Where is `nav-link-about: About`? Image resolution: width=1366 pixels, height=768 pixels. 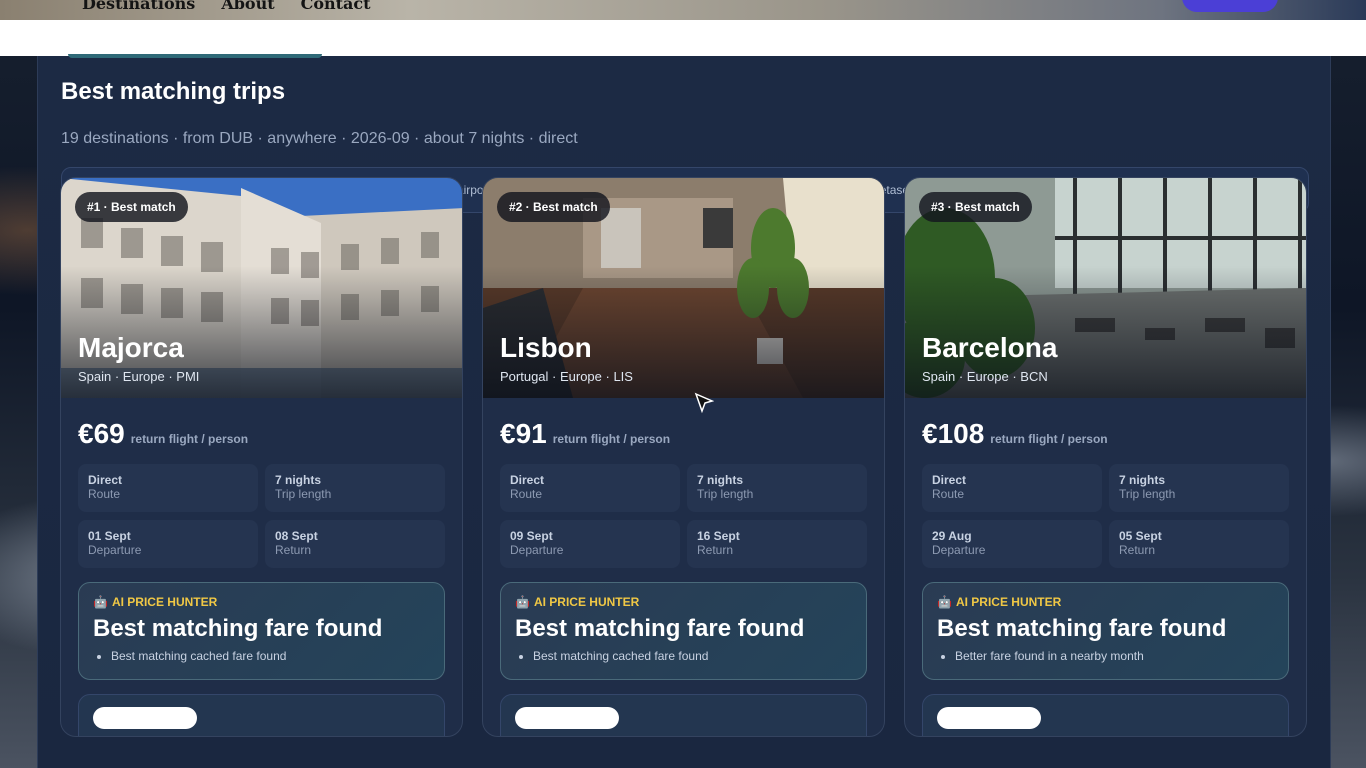
nav-link-about: About is located at coordinates (247, 6).